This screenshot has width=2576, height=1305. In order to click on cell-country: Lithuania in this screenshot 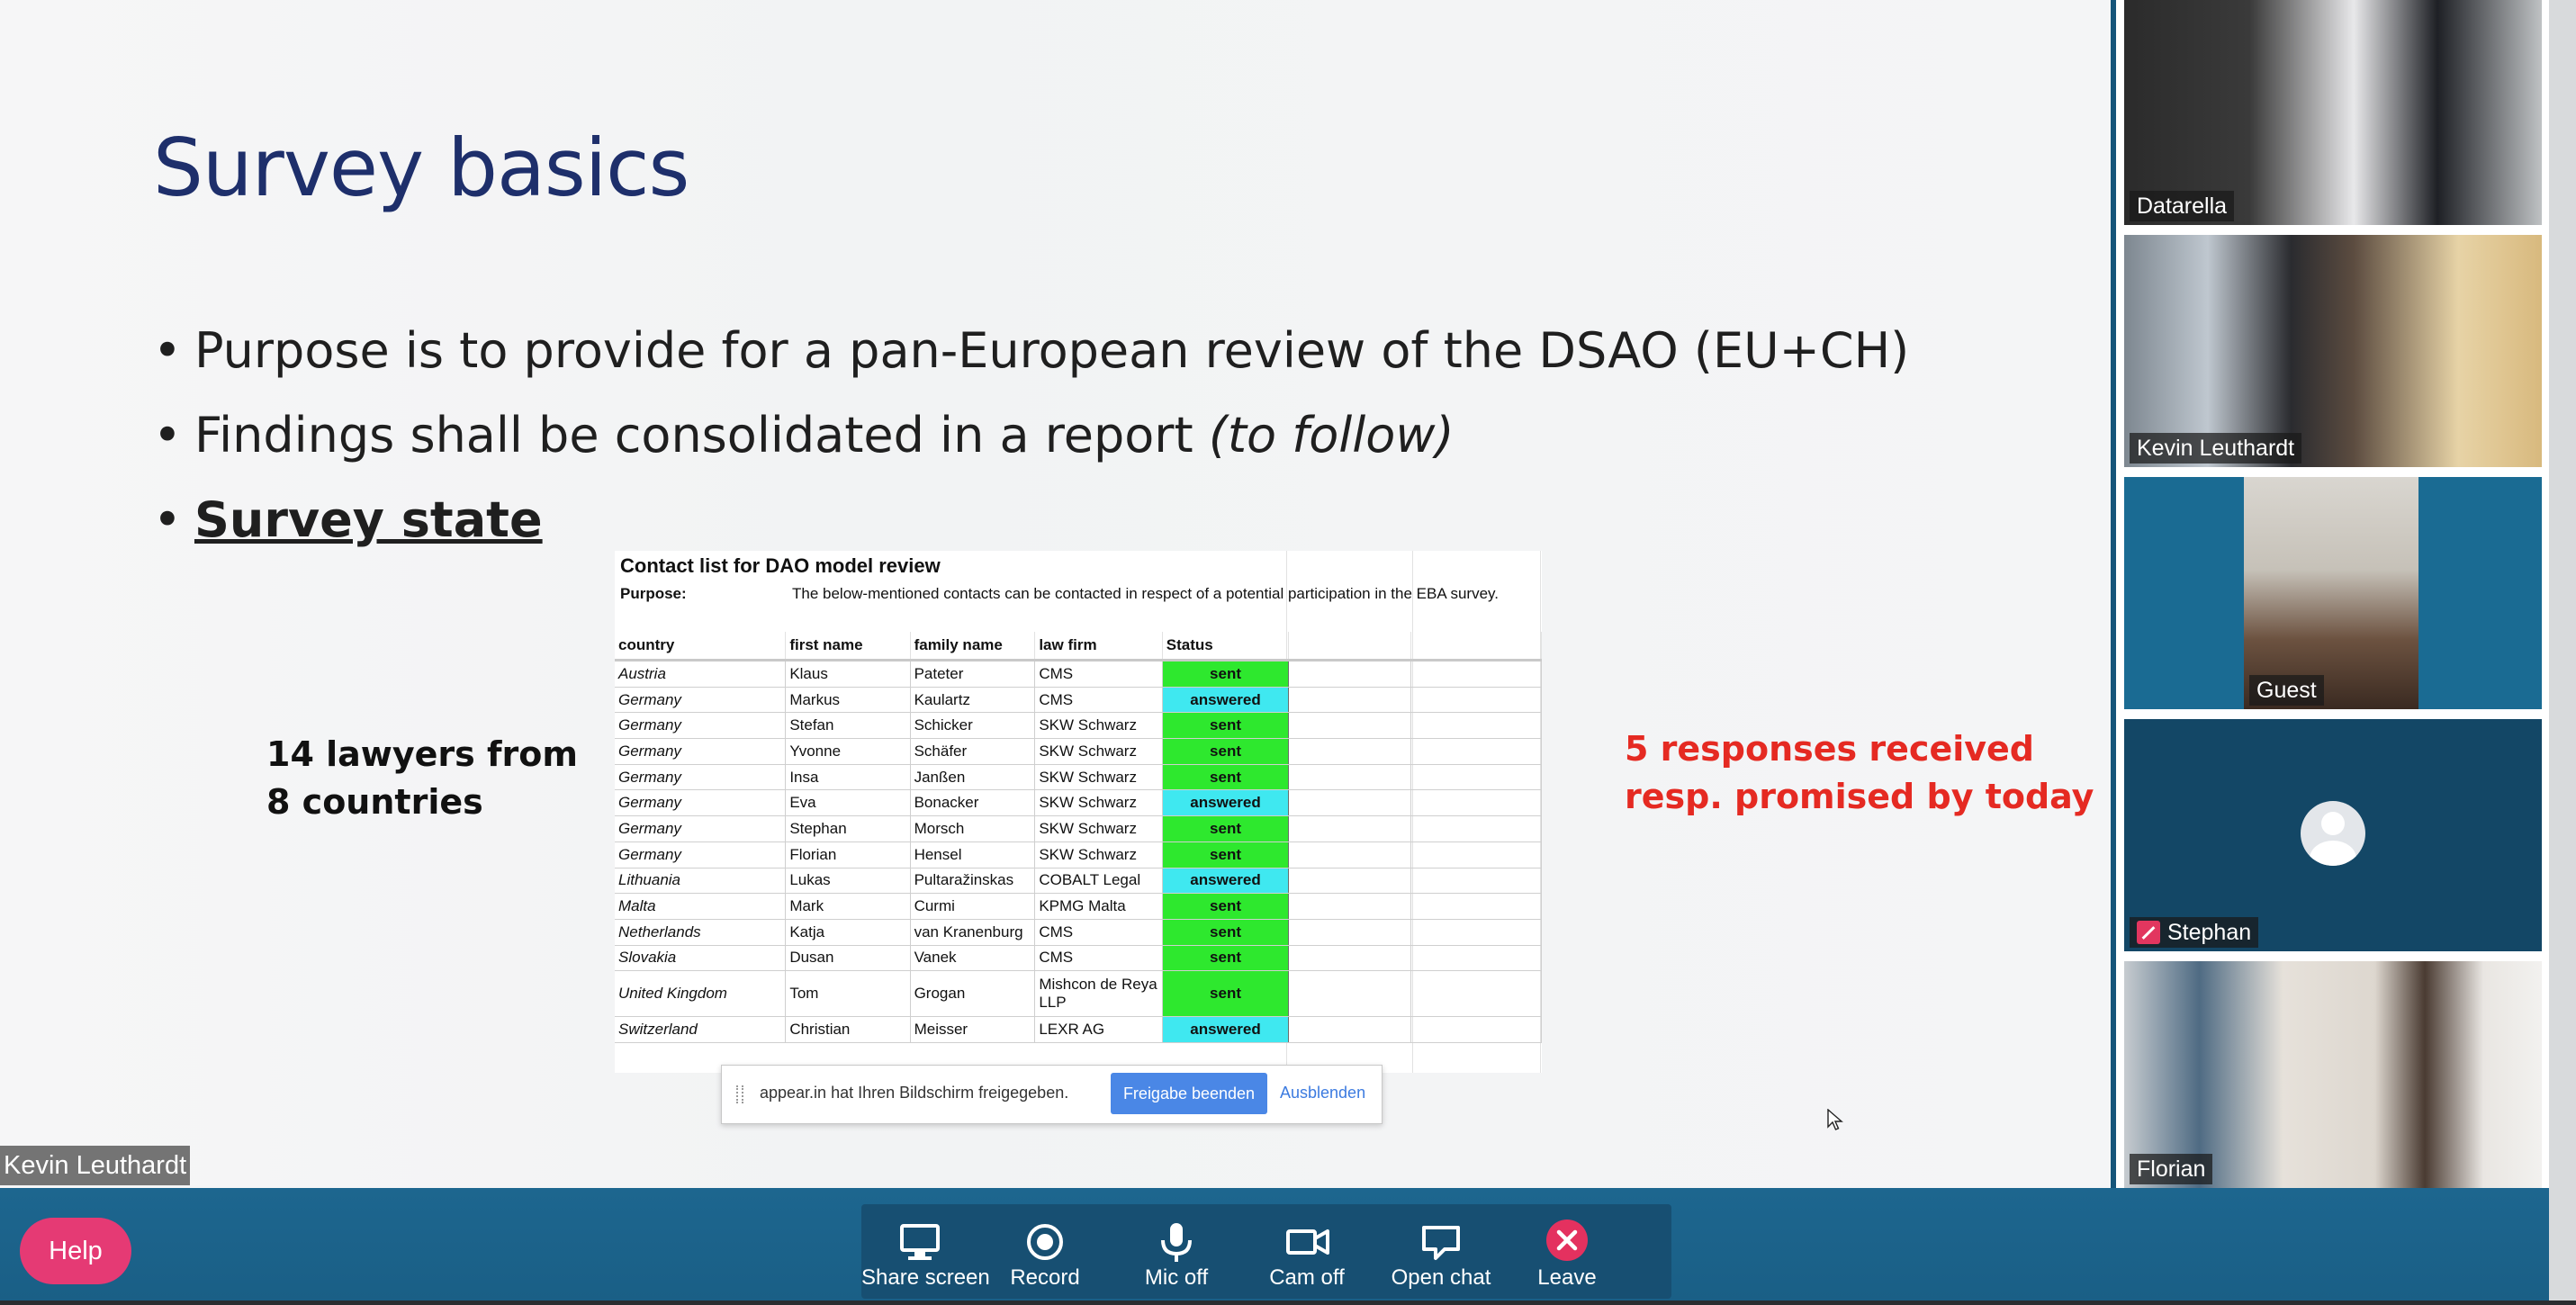, I will do `click(701, 881)`.